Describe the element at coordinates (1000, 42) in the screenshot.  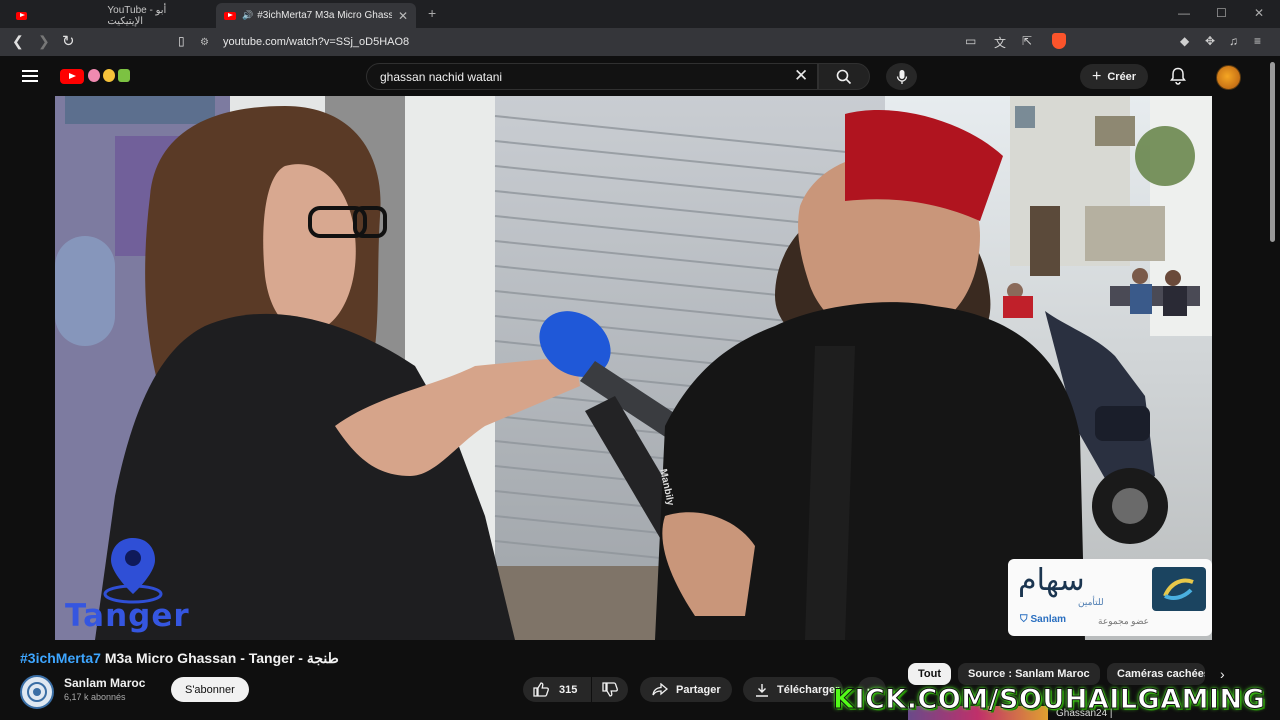
I see `translate-icon: 文` at that location.